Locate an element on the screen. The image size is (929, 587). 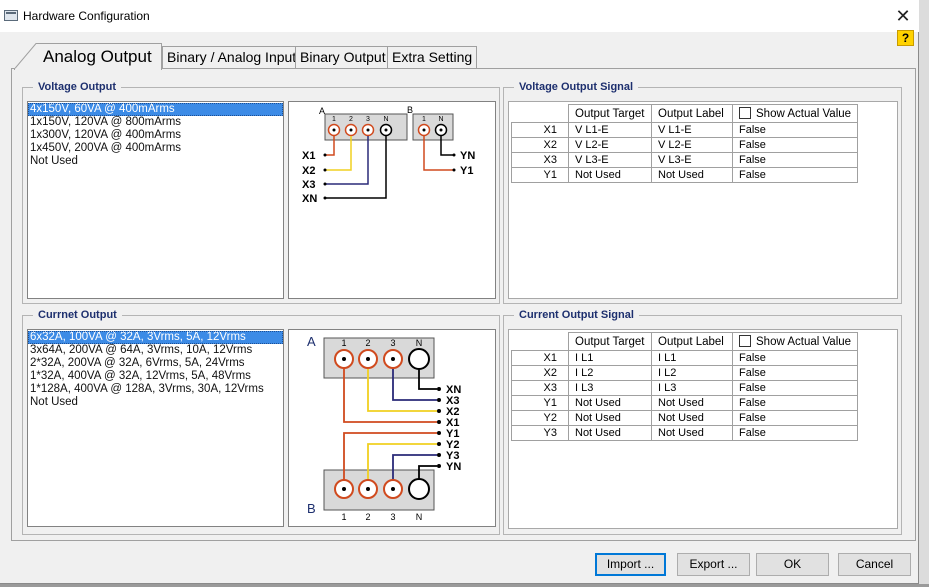
table-row: X3 V L3-E V L3-E False is located at coordinates (685, 160).